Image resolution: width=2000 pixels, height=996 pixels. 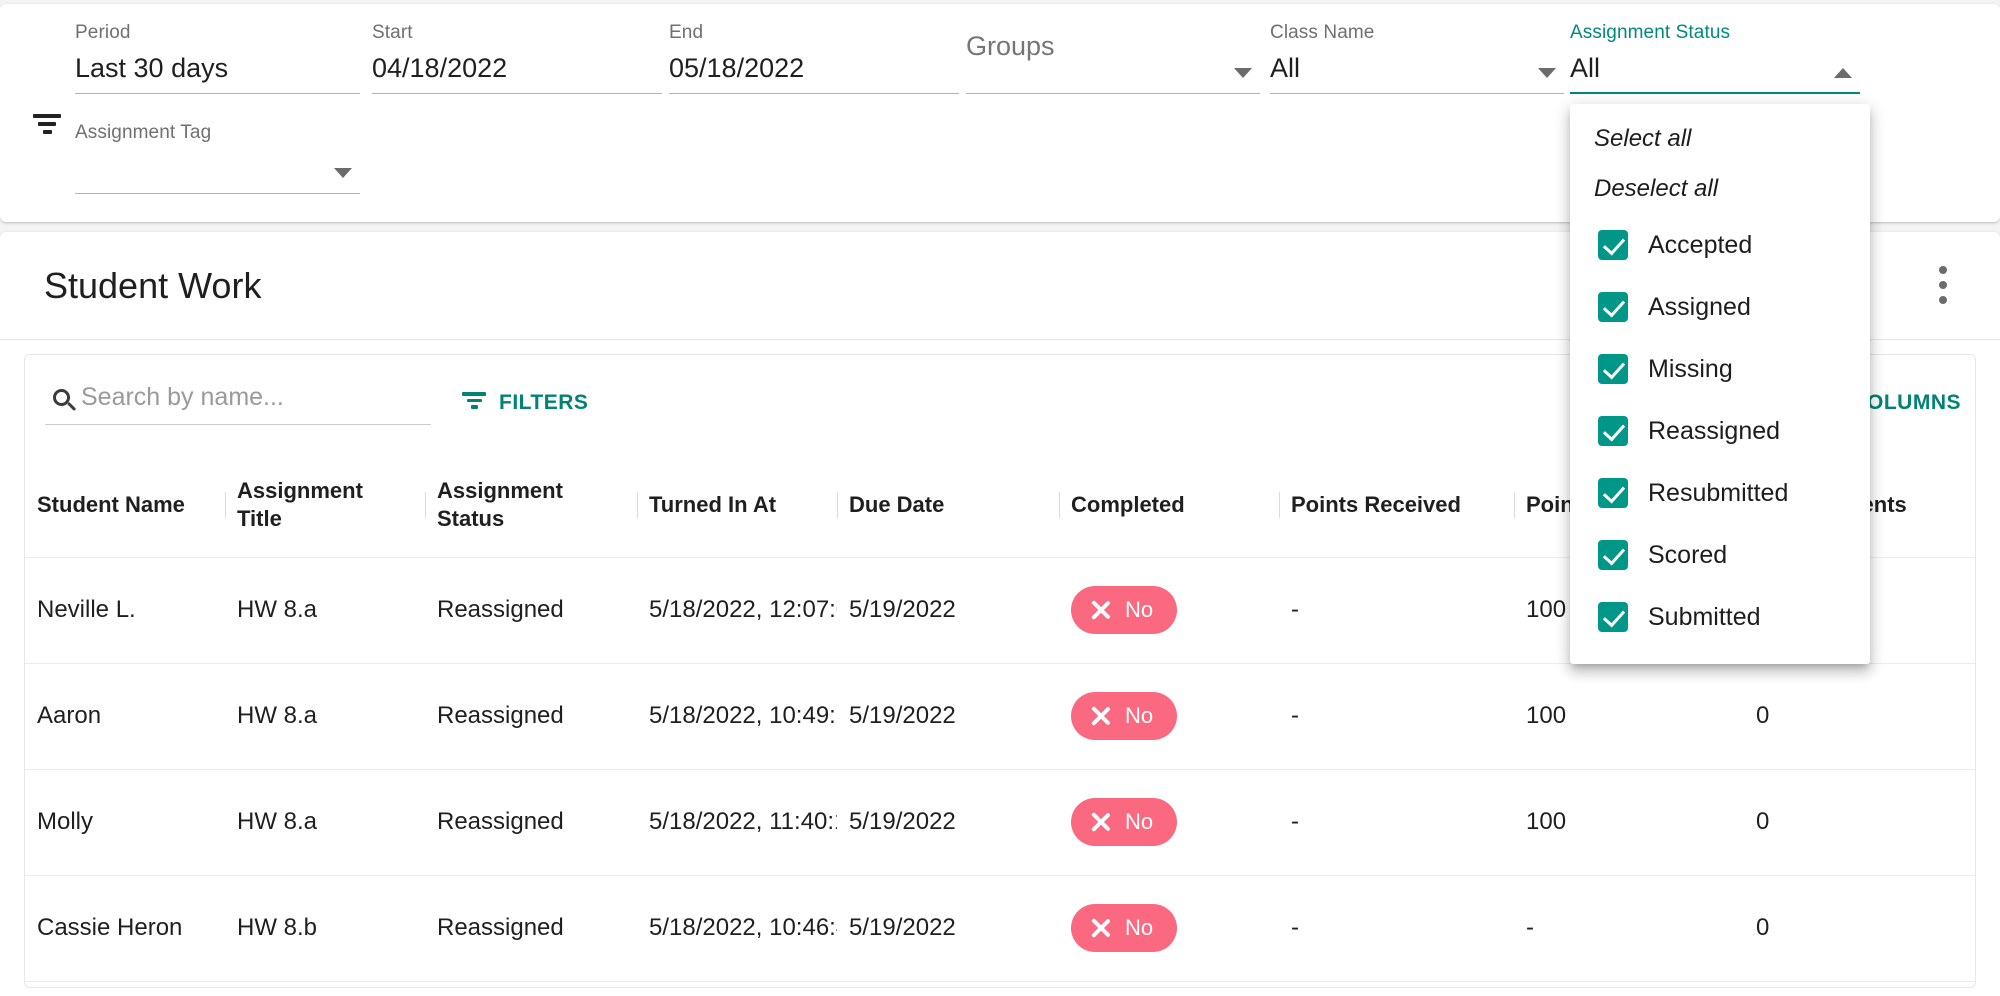 I want to click on chevron-down-icon-class-name, so click(x=1547, y=73).